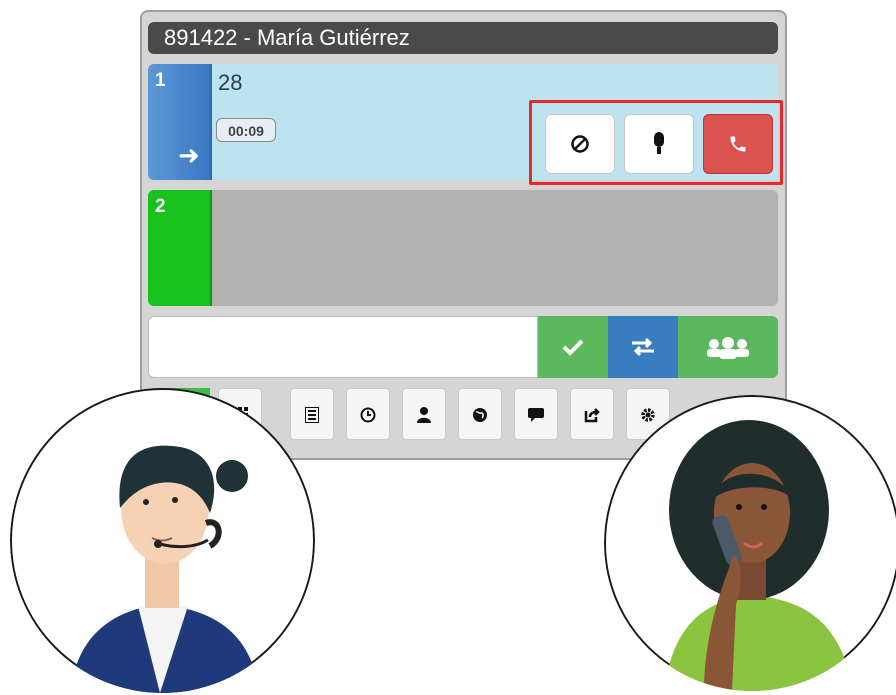  Describe the element at coordinates (162, 540) in the screenshot. I see `agent-avatar` at that location.